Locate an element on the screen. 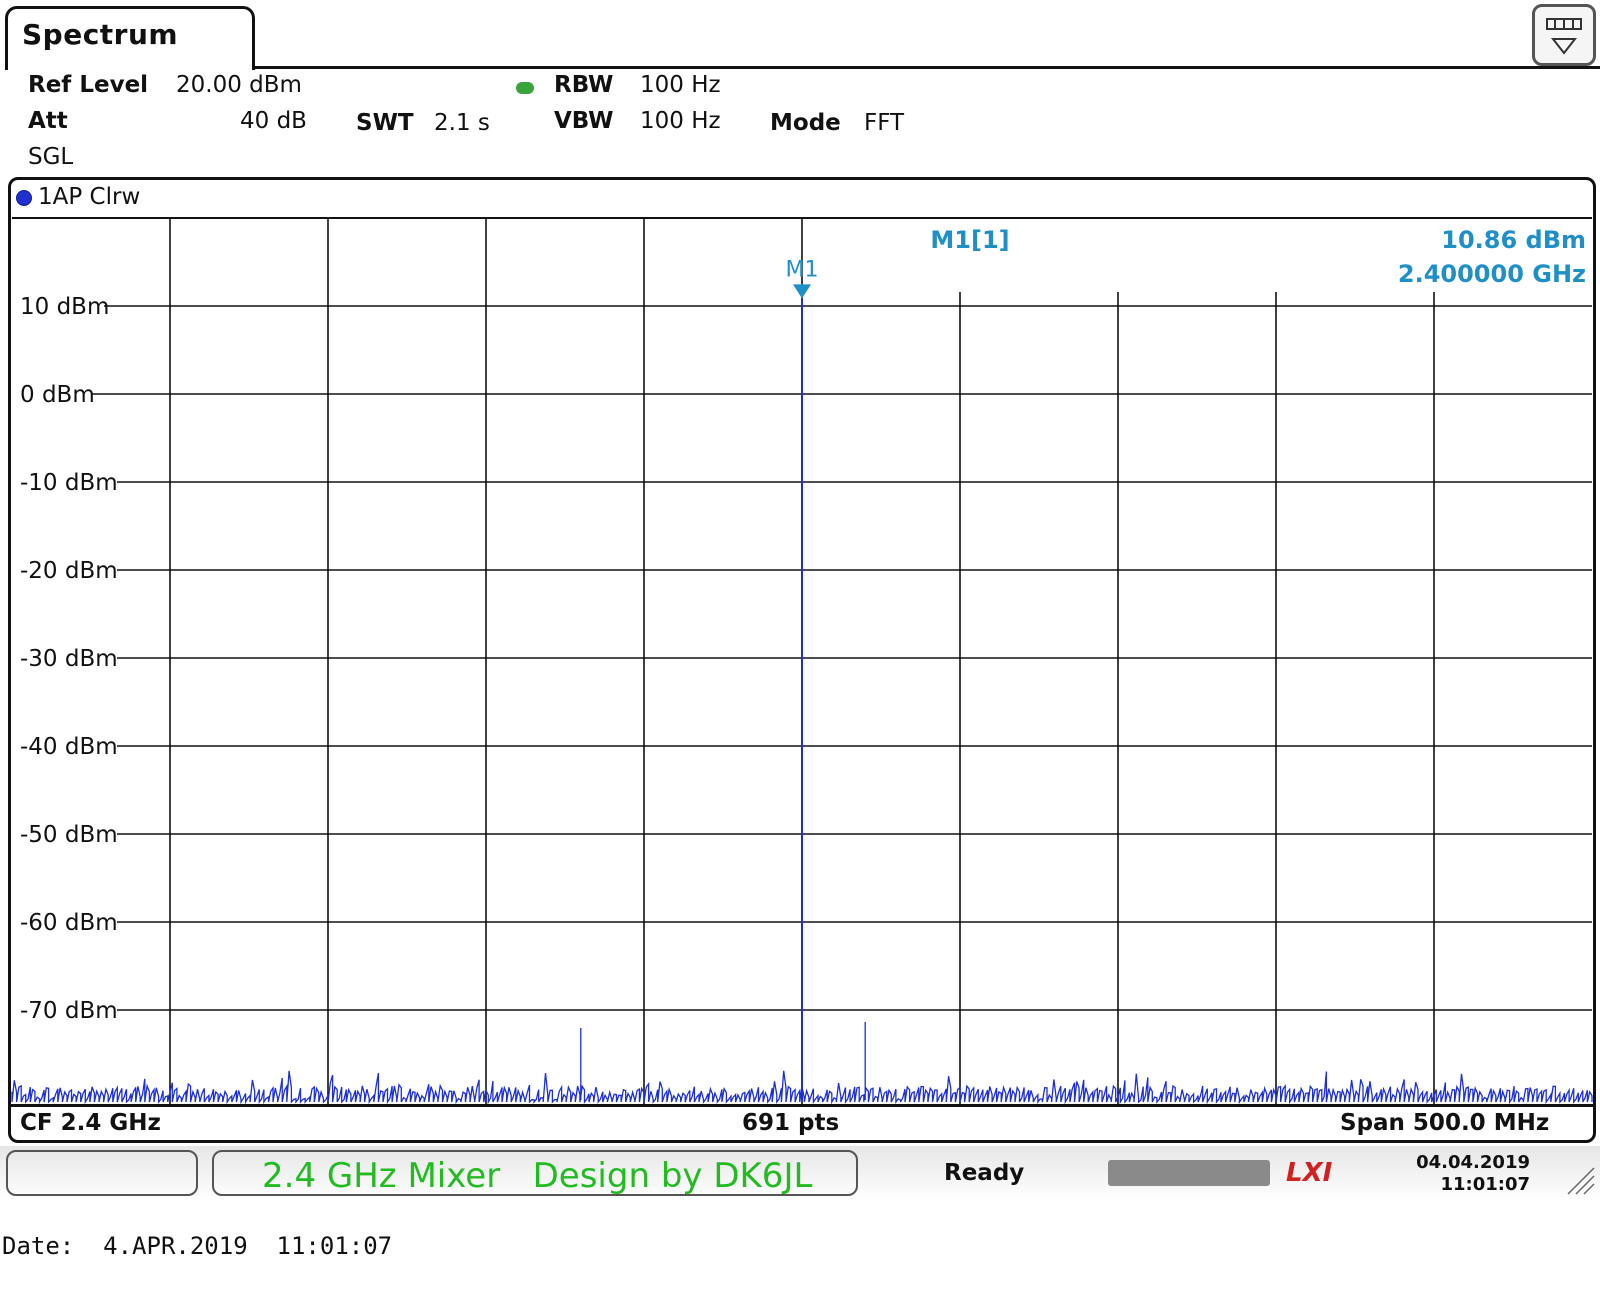 Image resolution: width=1600 pixels, height=1292 pixels. lxi-logo: LXI is located at coordinates (1309, 1173).